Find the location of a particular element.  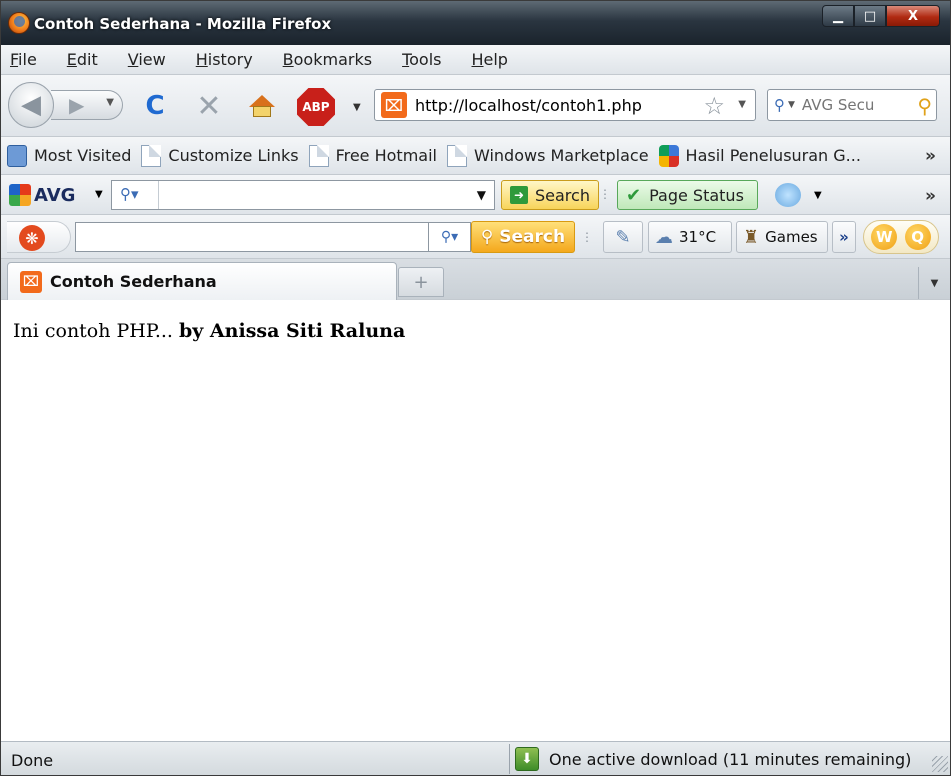

tab-label: Contoh Sederhana is located at coordinates (133, 281).